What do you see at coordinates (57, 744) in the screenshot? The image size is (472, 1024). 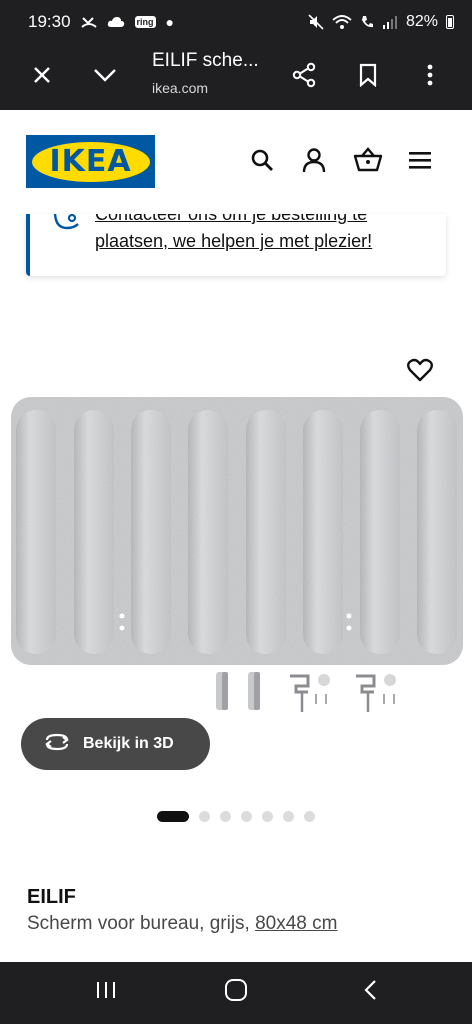 I see `rotate-3d-icon` at bounding box center [57, 744].